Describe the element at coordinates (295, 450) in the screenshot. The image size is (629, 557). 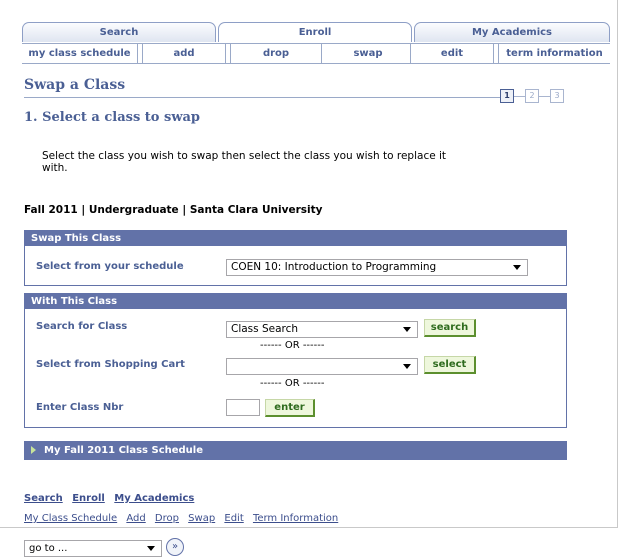
I see `my-class-schedule-collapsible: My Fall 2011 Class Schedule` at that location.